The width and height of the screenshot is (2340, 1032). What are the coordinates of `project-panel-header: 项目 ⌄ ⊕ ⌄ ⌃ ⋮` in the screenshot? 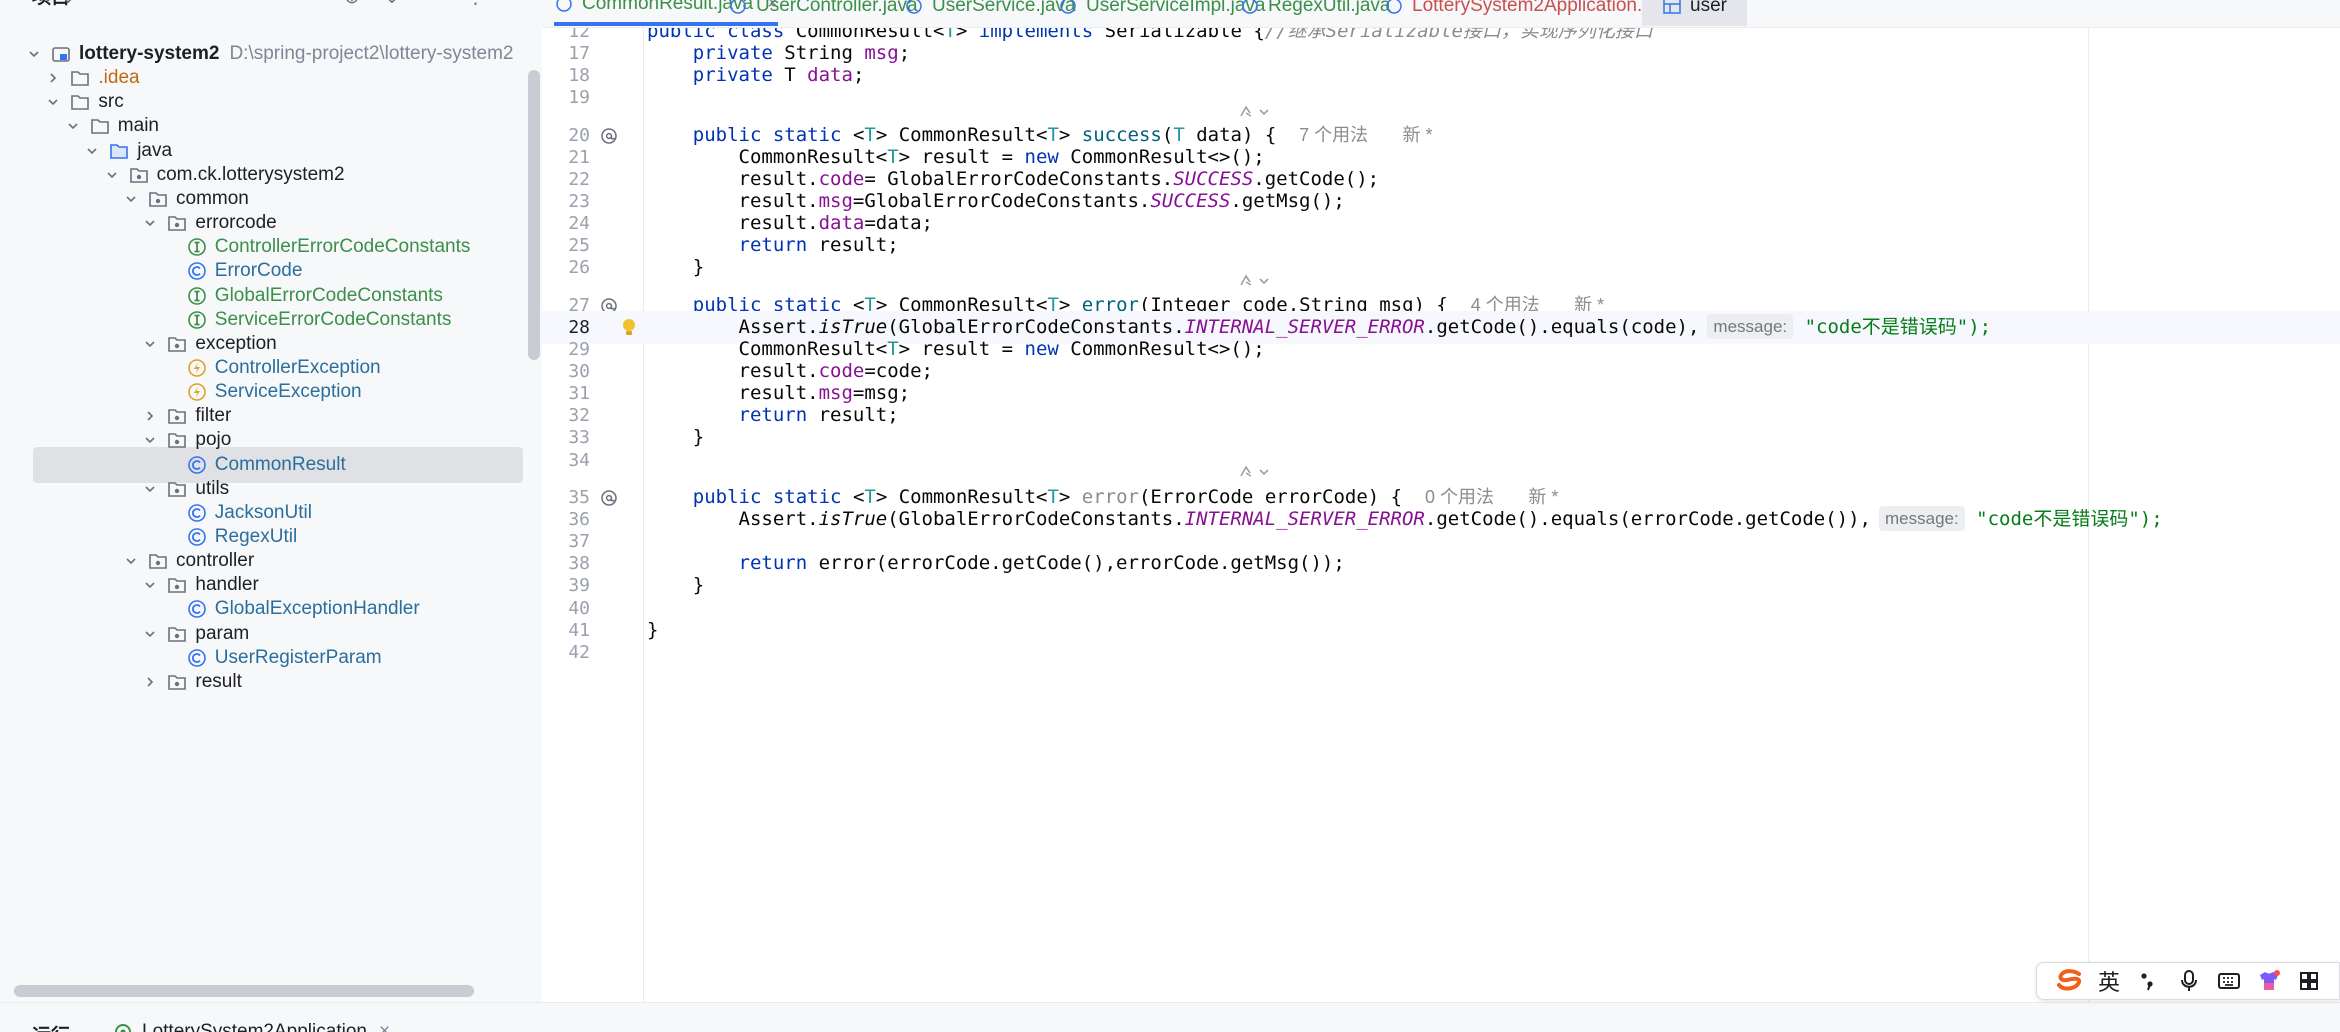 It's located at (271, 6).